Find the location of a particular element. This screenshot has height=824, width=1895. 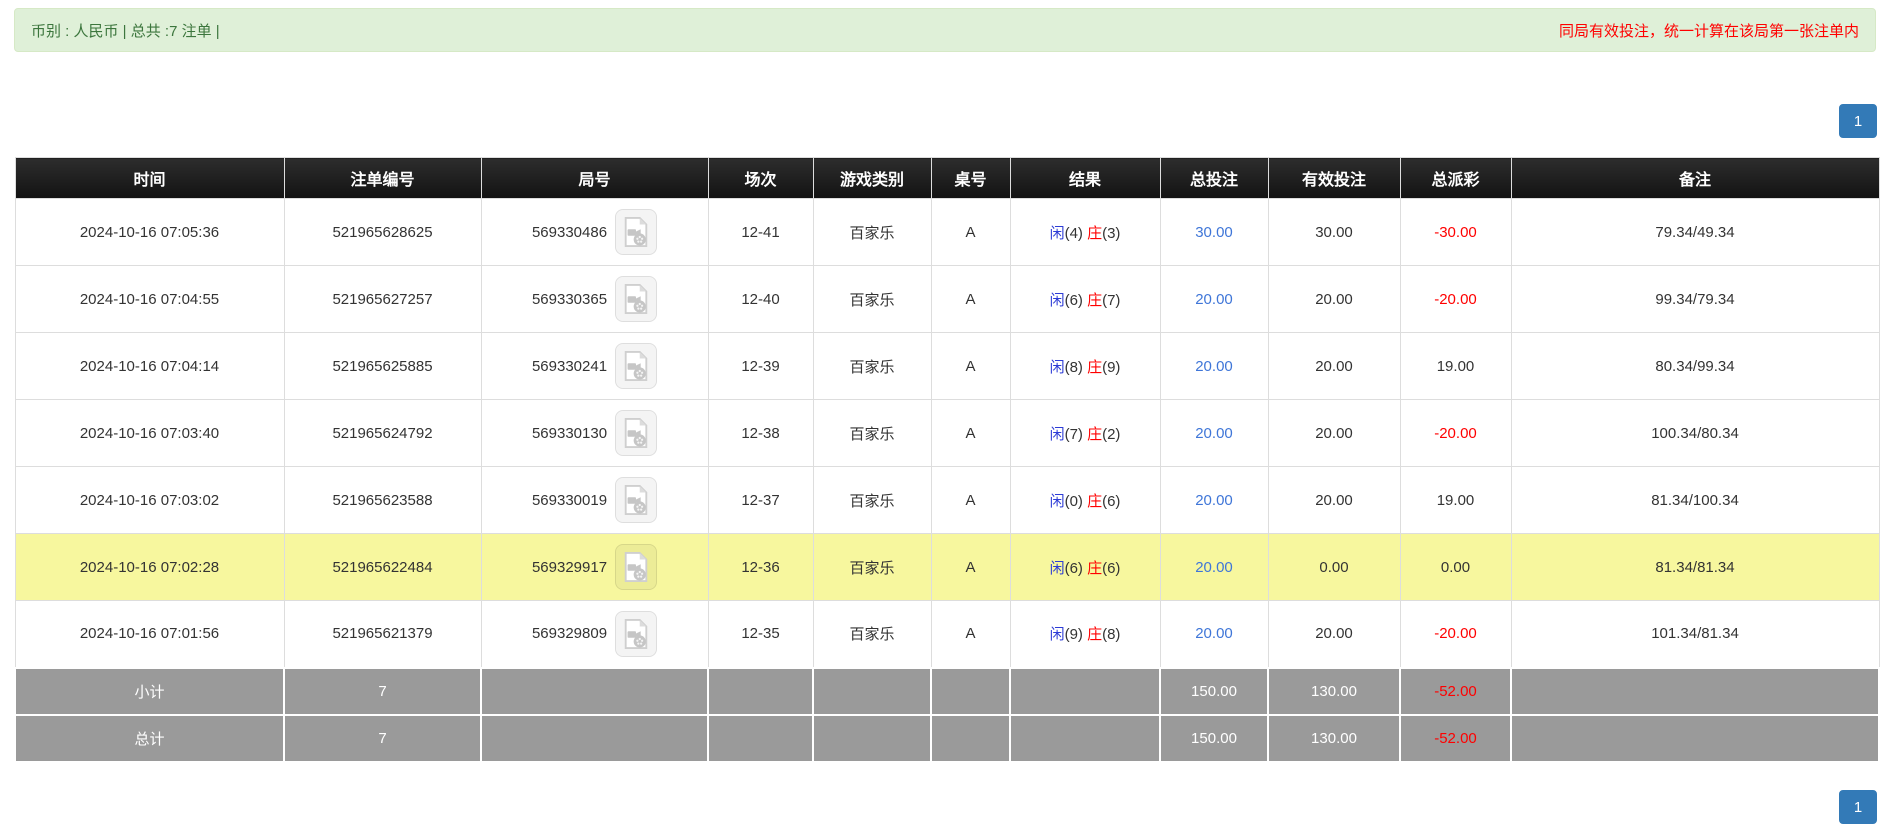

pagination-top: 1 is located at coordinates (1858, 121).